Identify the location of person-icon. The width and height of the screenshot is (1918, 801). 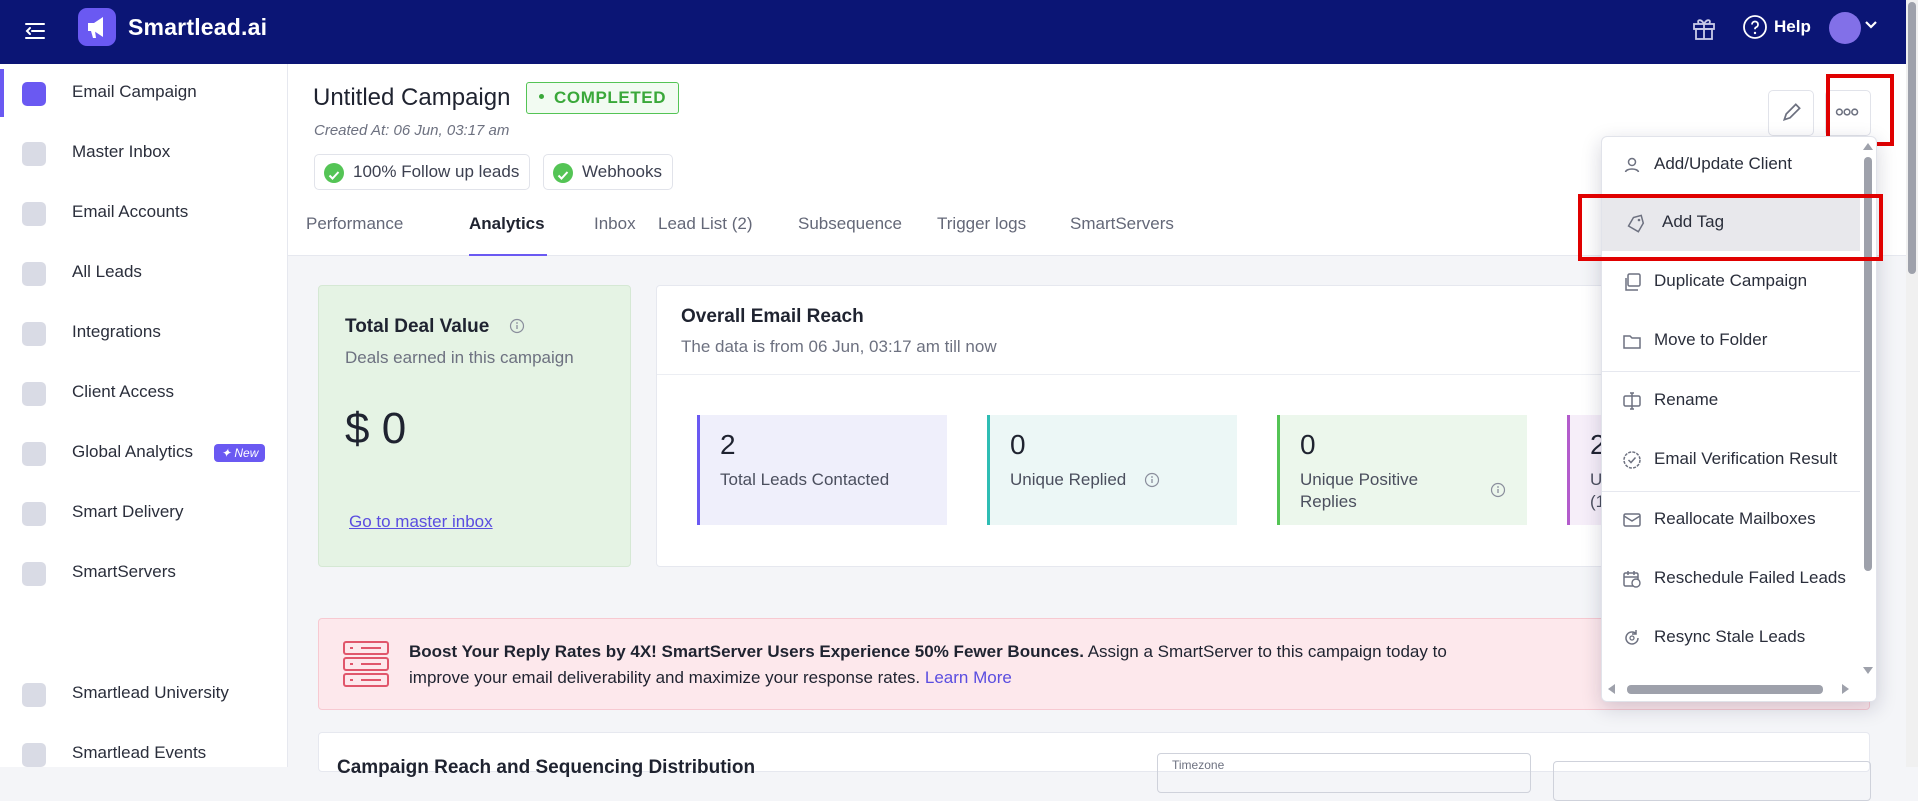
(1632, 165).